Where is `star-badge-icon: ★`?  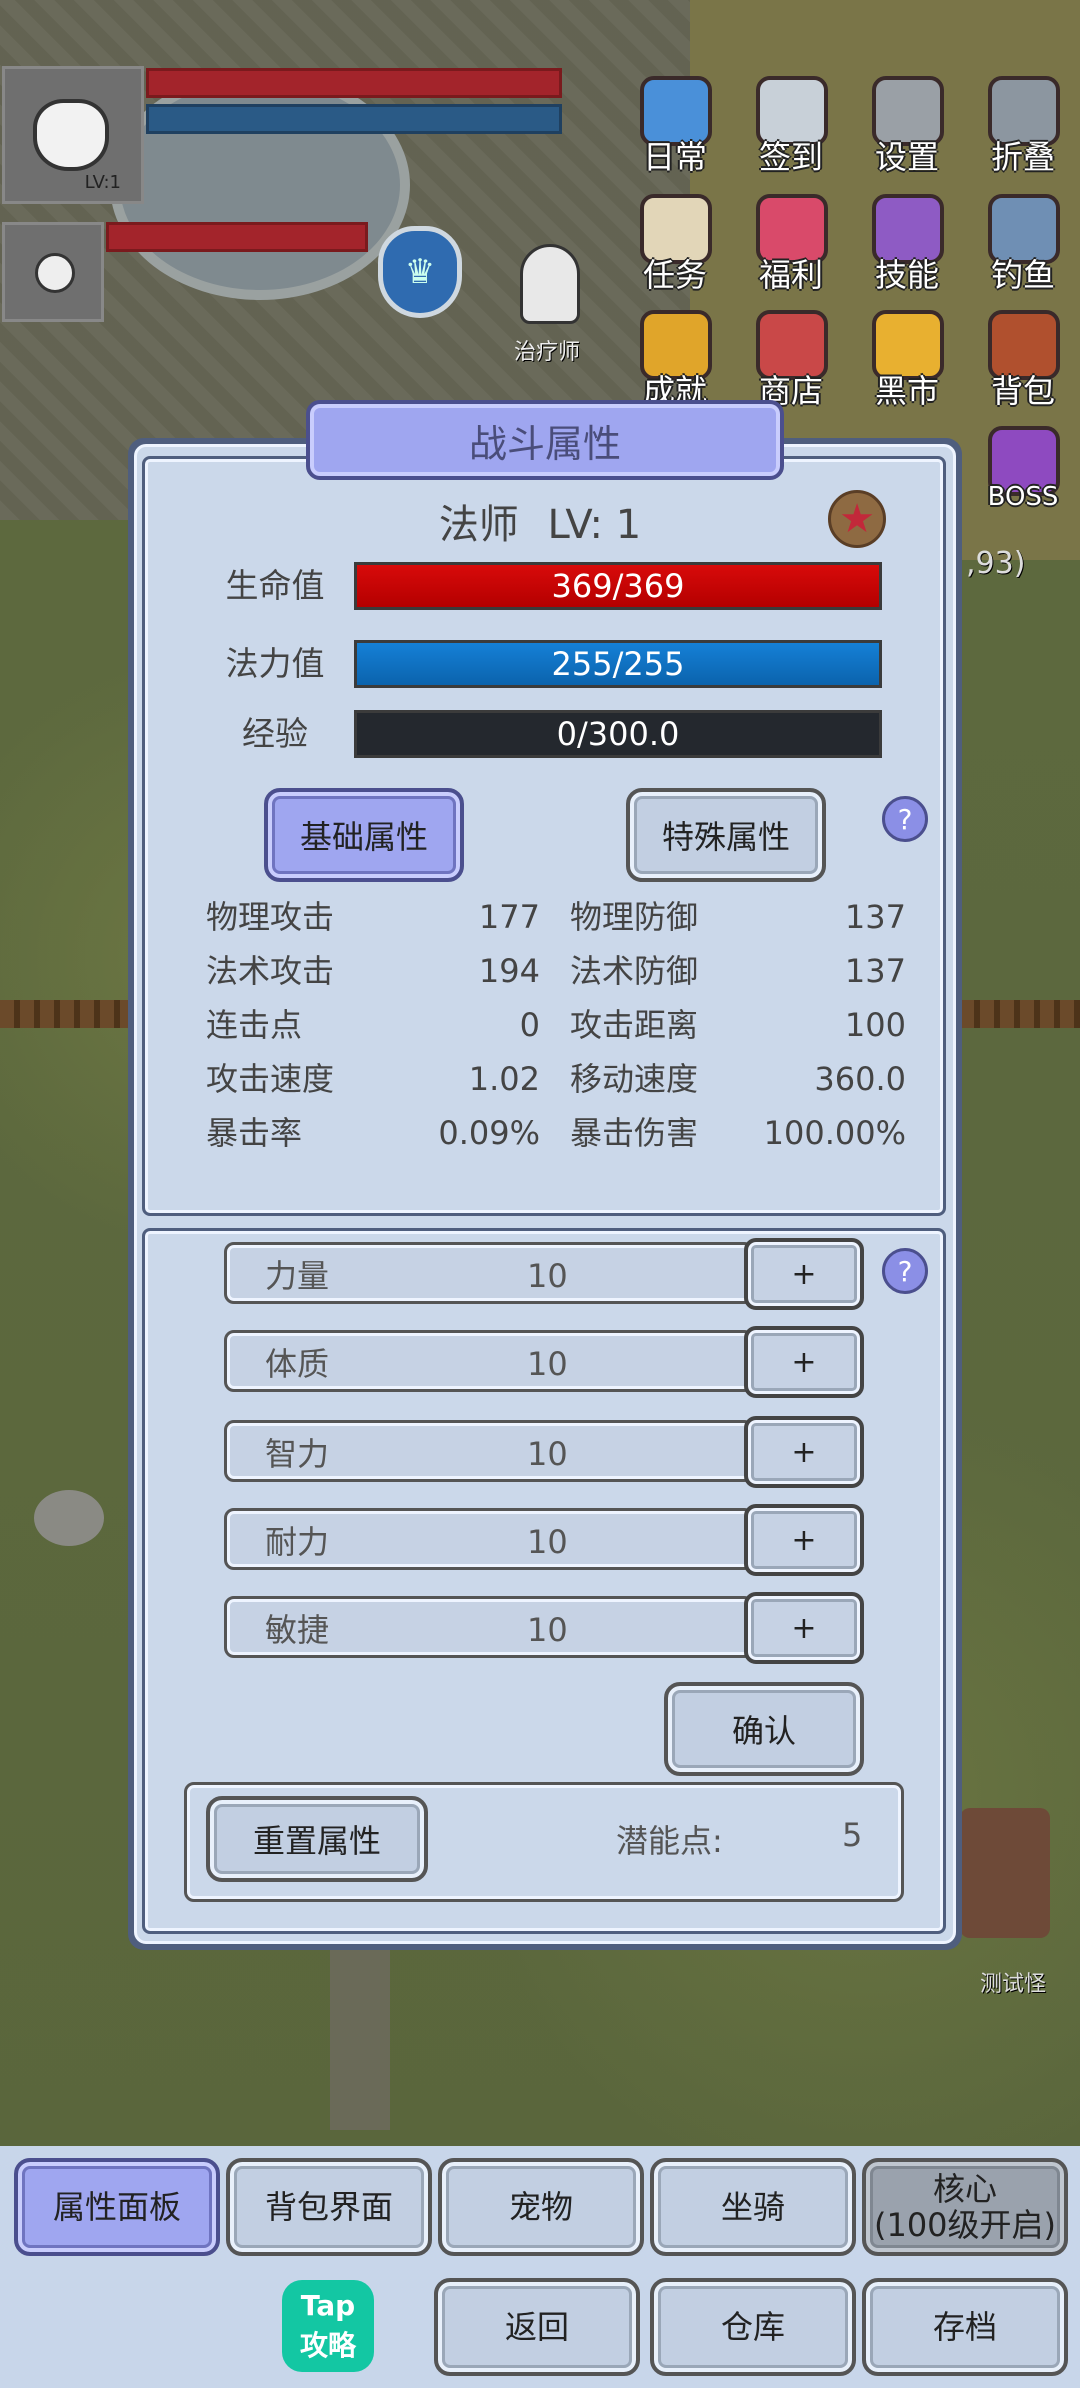 star-badge-icon: ★ is located at coordinates (857, 519).